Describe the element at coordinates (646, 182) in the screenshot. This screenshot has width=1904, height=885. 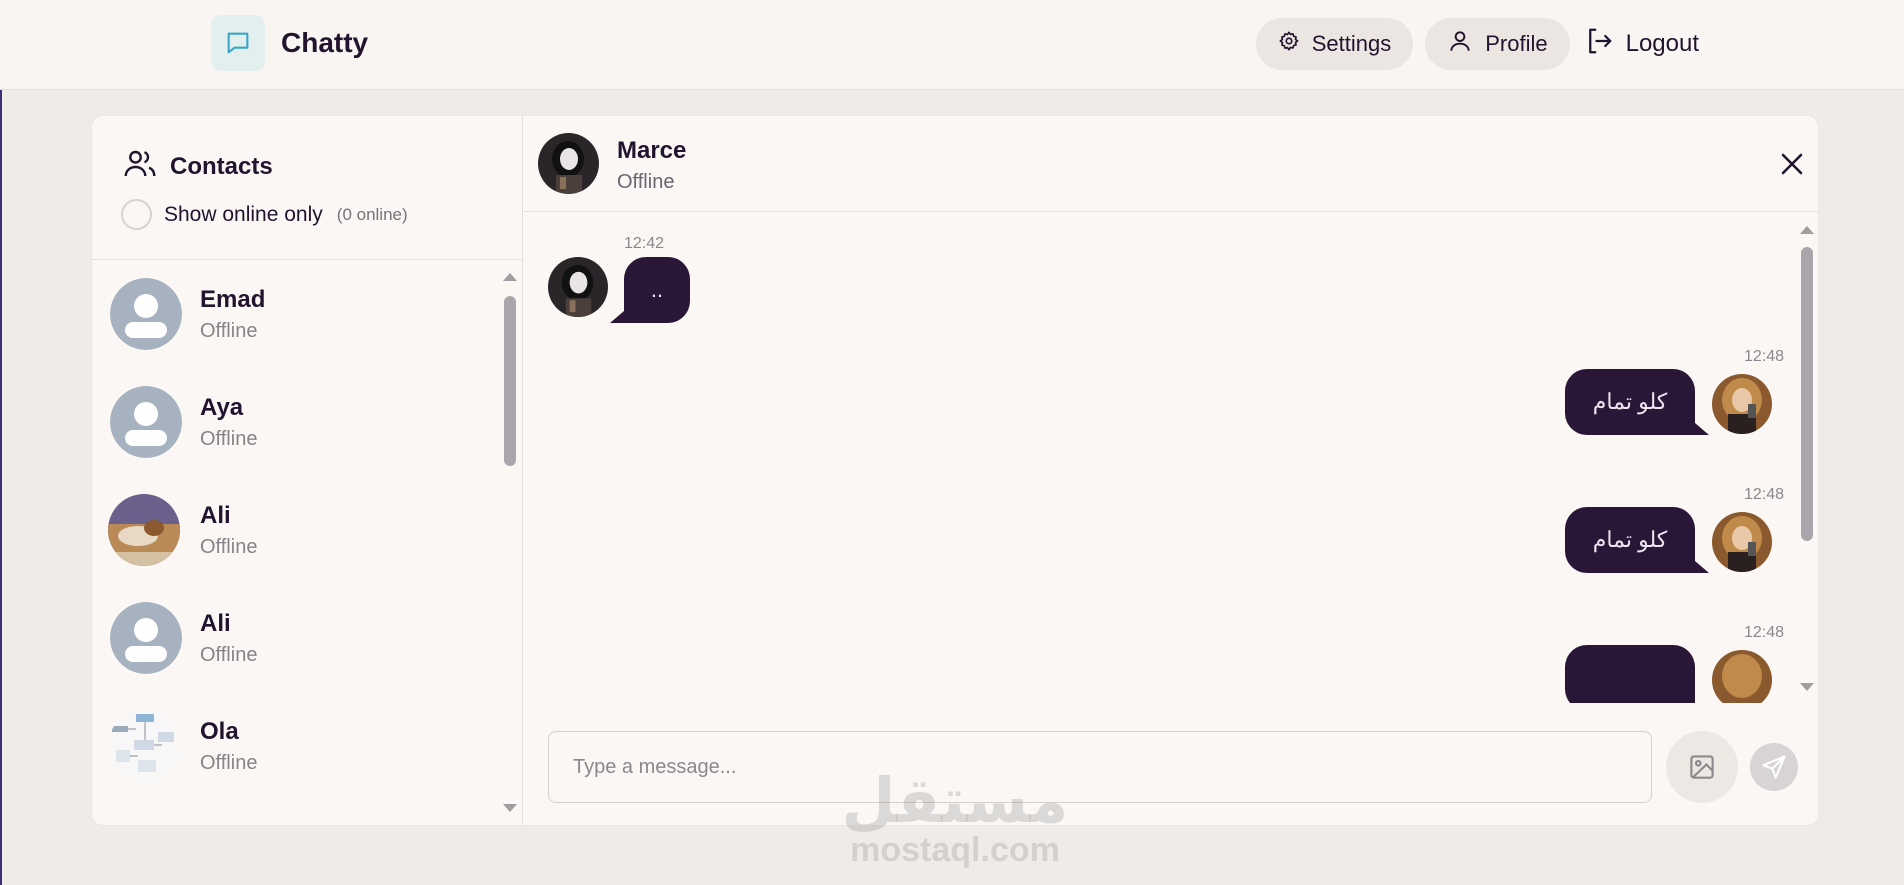
I see `chat-contact-status: Offline` at that location.